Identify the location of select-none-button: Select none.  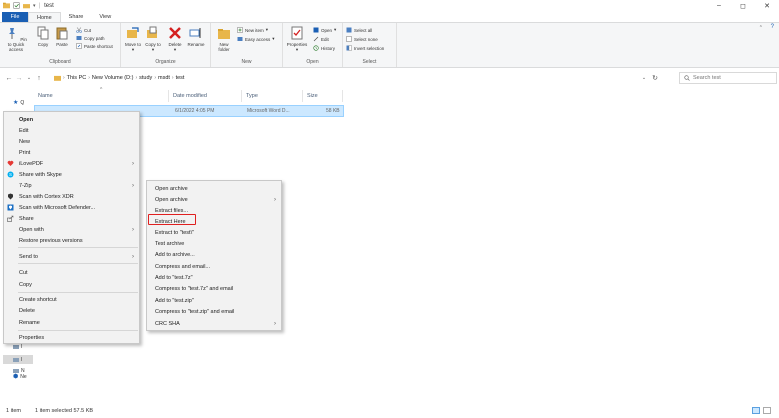
(362, 39).